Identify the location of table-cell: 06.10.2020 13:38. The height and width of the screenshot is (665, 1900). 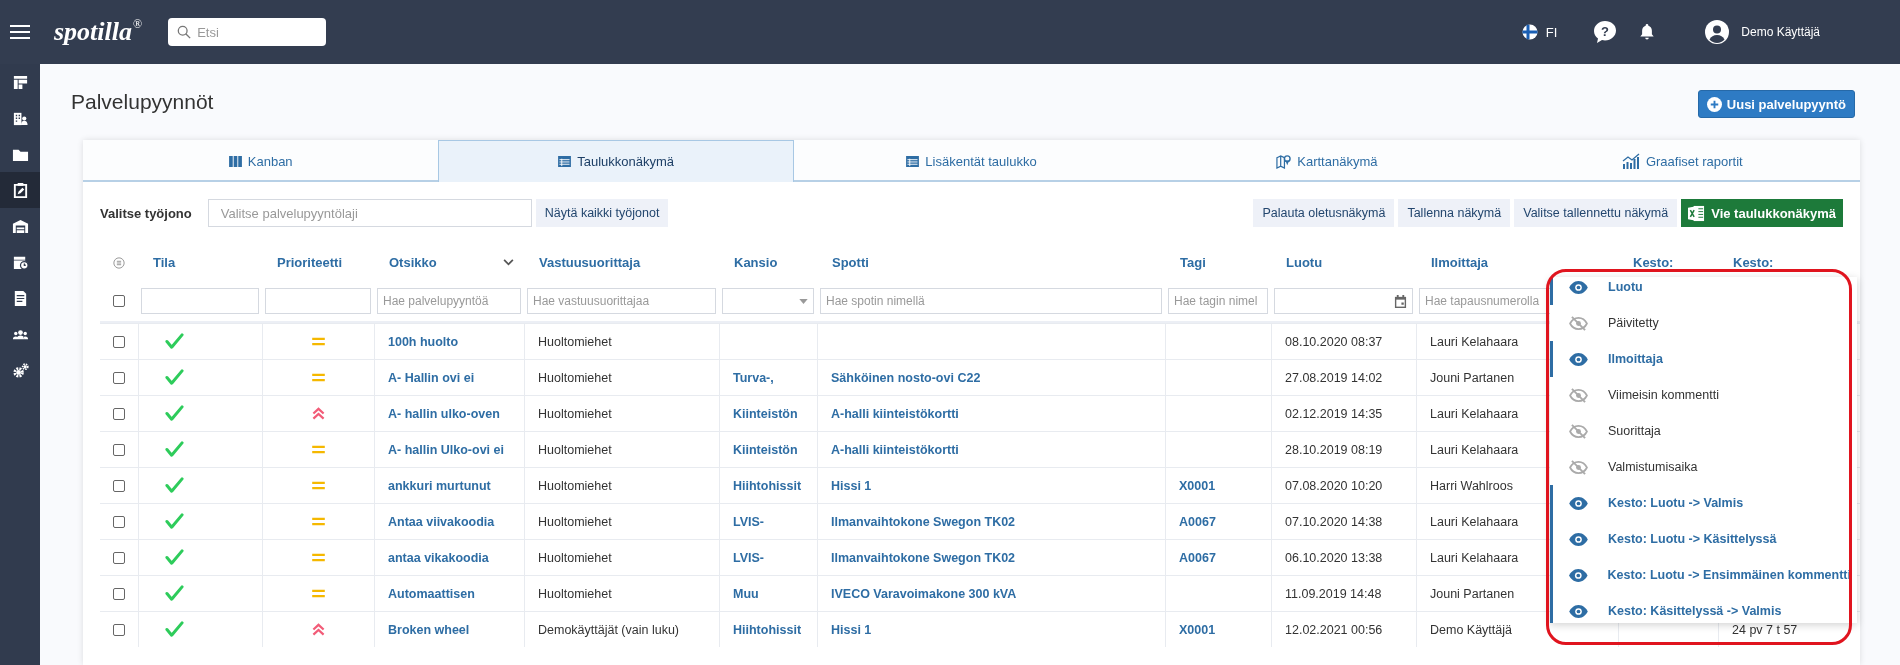
(1343, 557).